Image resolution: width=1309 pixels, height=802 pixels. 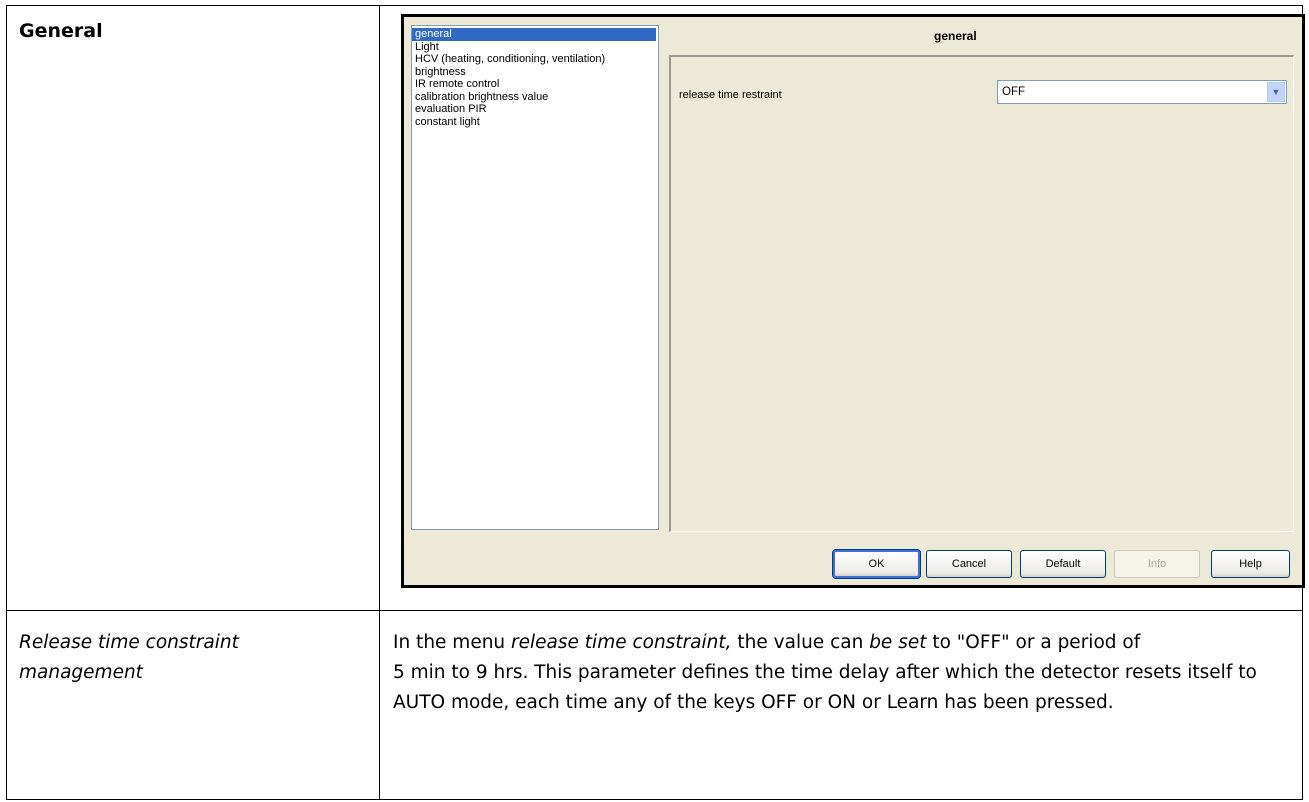 I want to click on desc-text: In the menu, so click(x=452, y=642).